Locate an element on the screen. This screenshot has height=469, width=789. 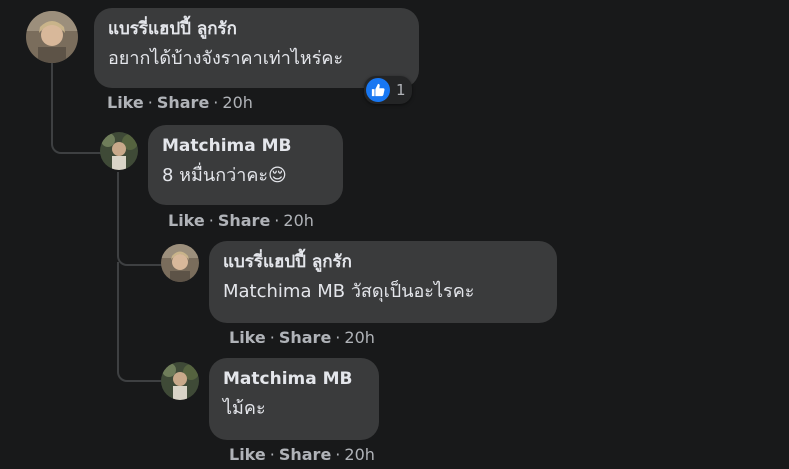
comment-bubble: Matchima MB ไม้คะ is located at coordinates (294, 399).